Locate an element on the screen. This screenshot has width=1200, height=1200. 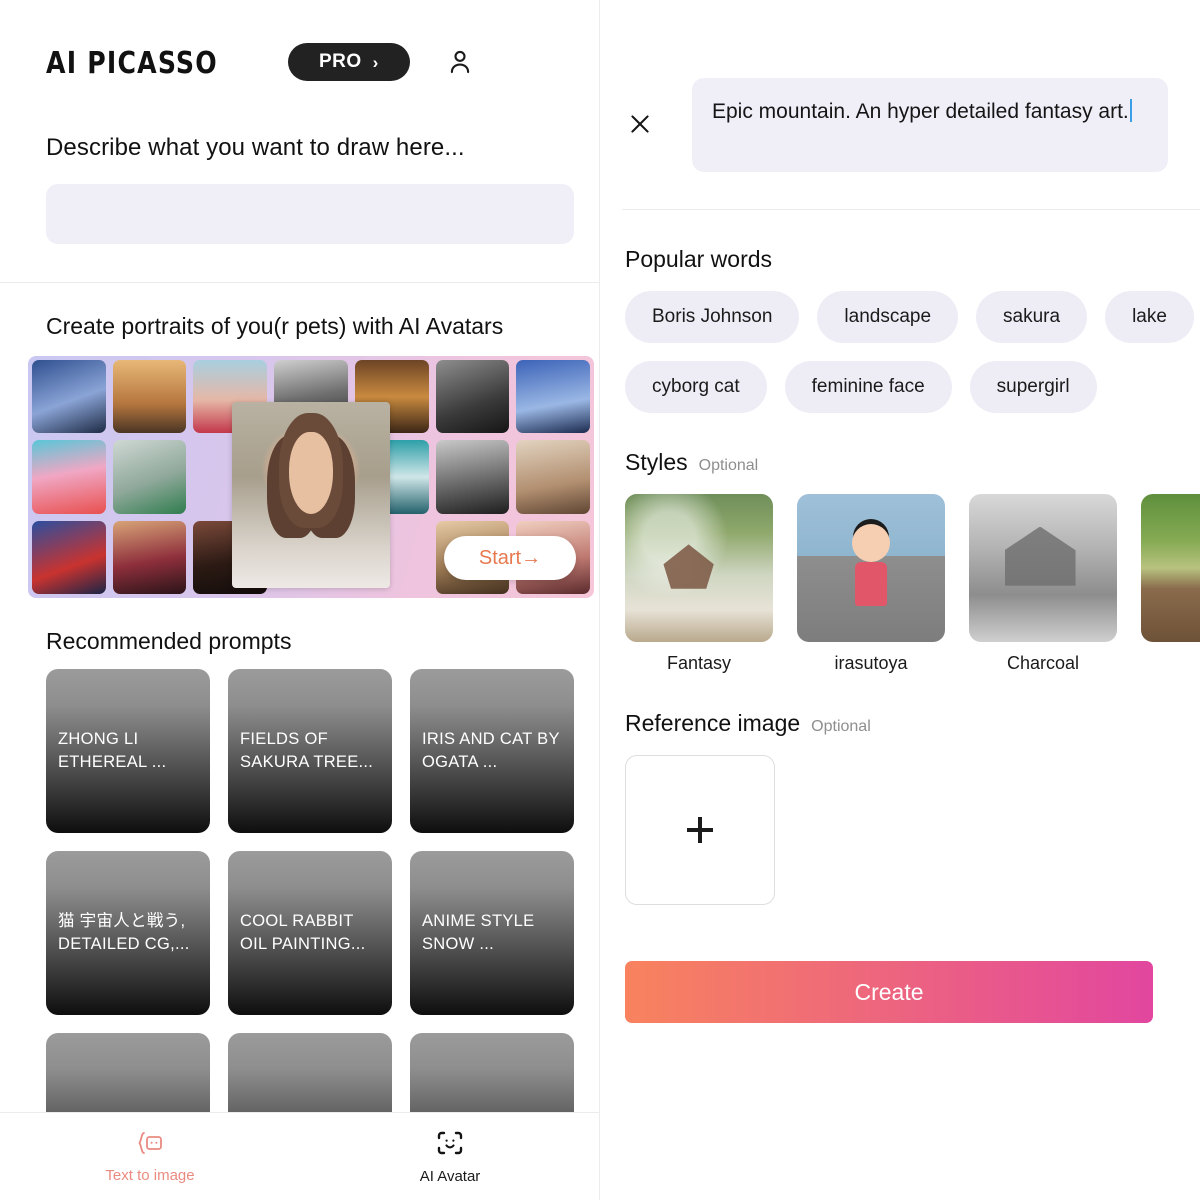
popular-words-title: Popular words is located at coordinates (699, 259).